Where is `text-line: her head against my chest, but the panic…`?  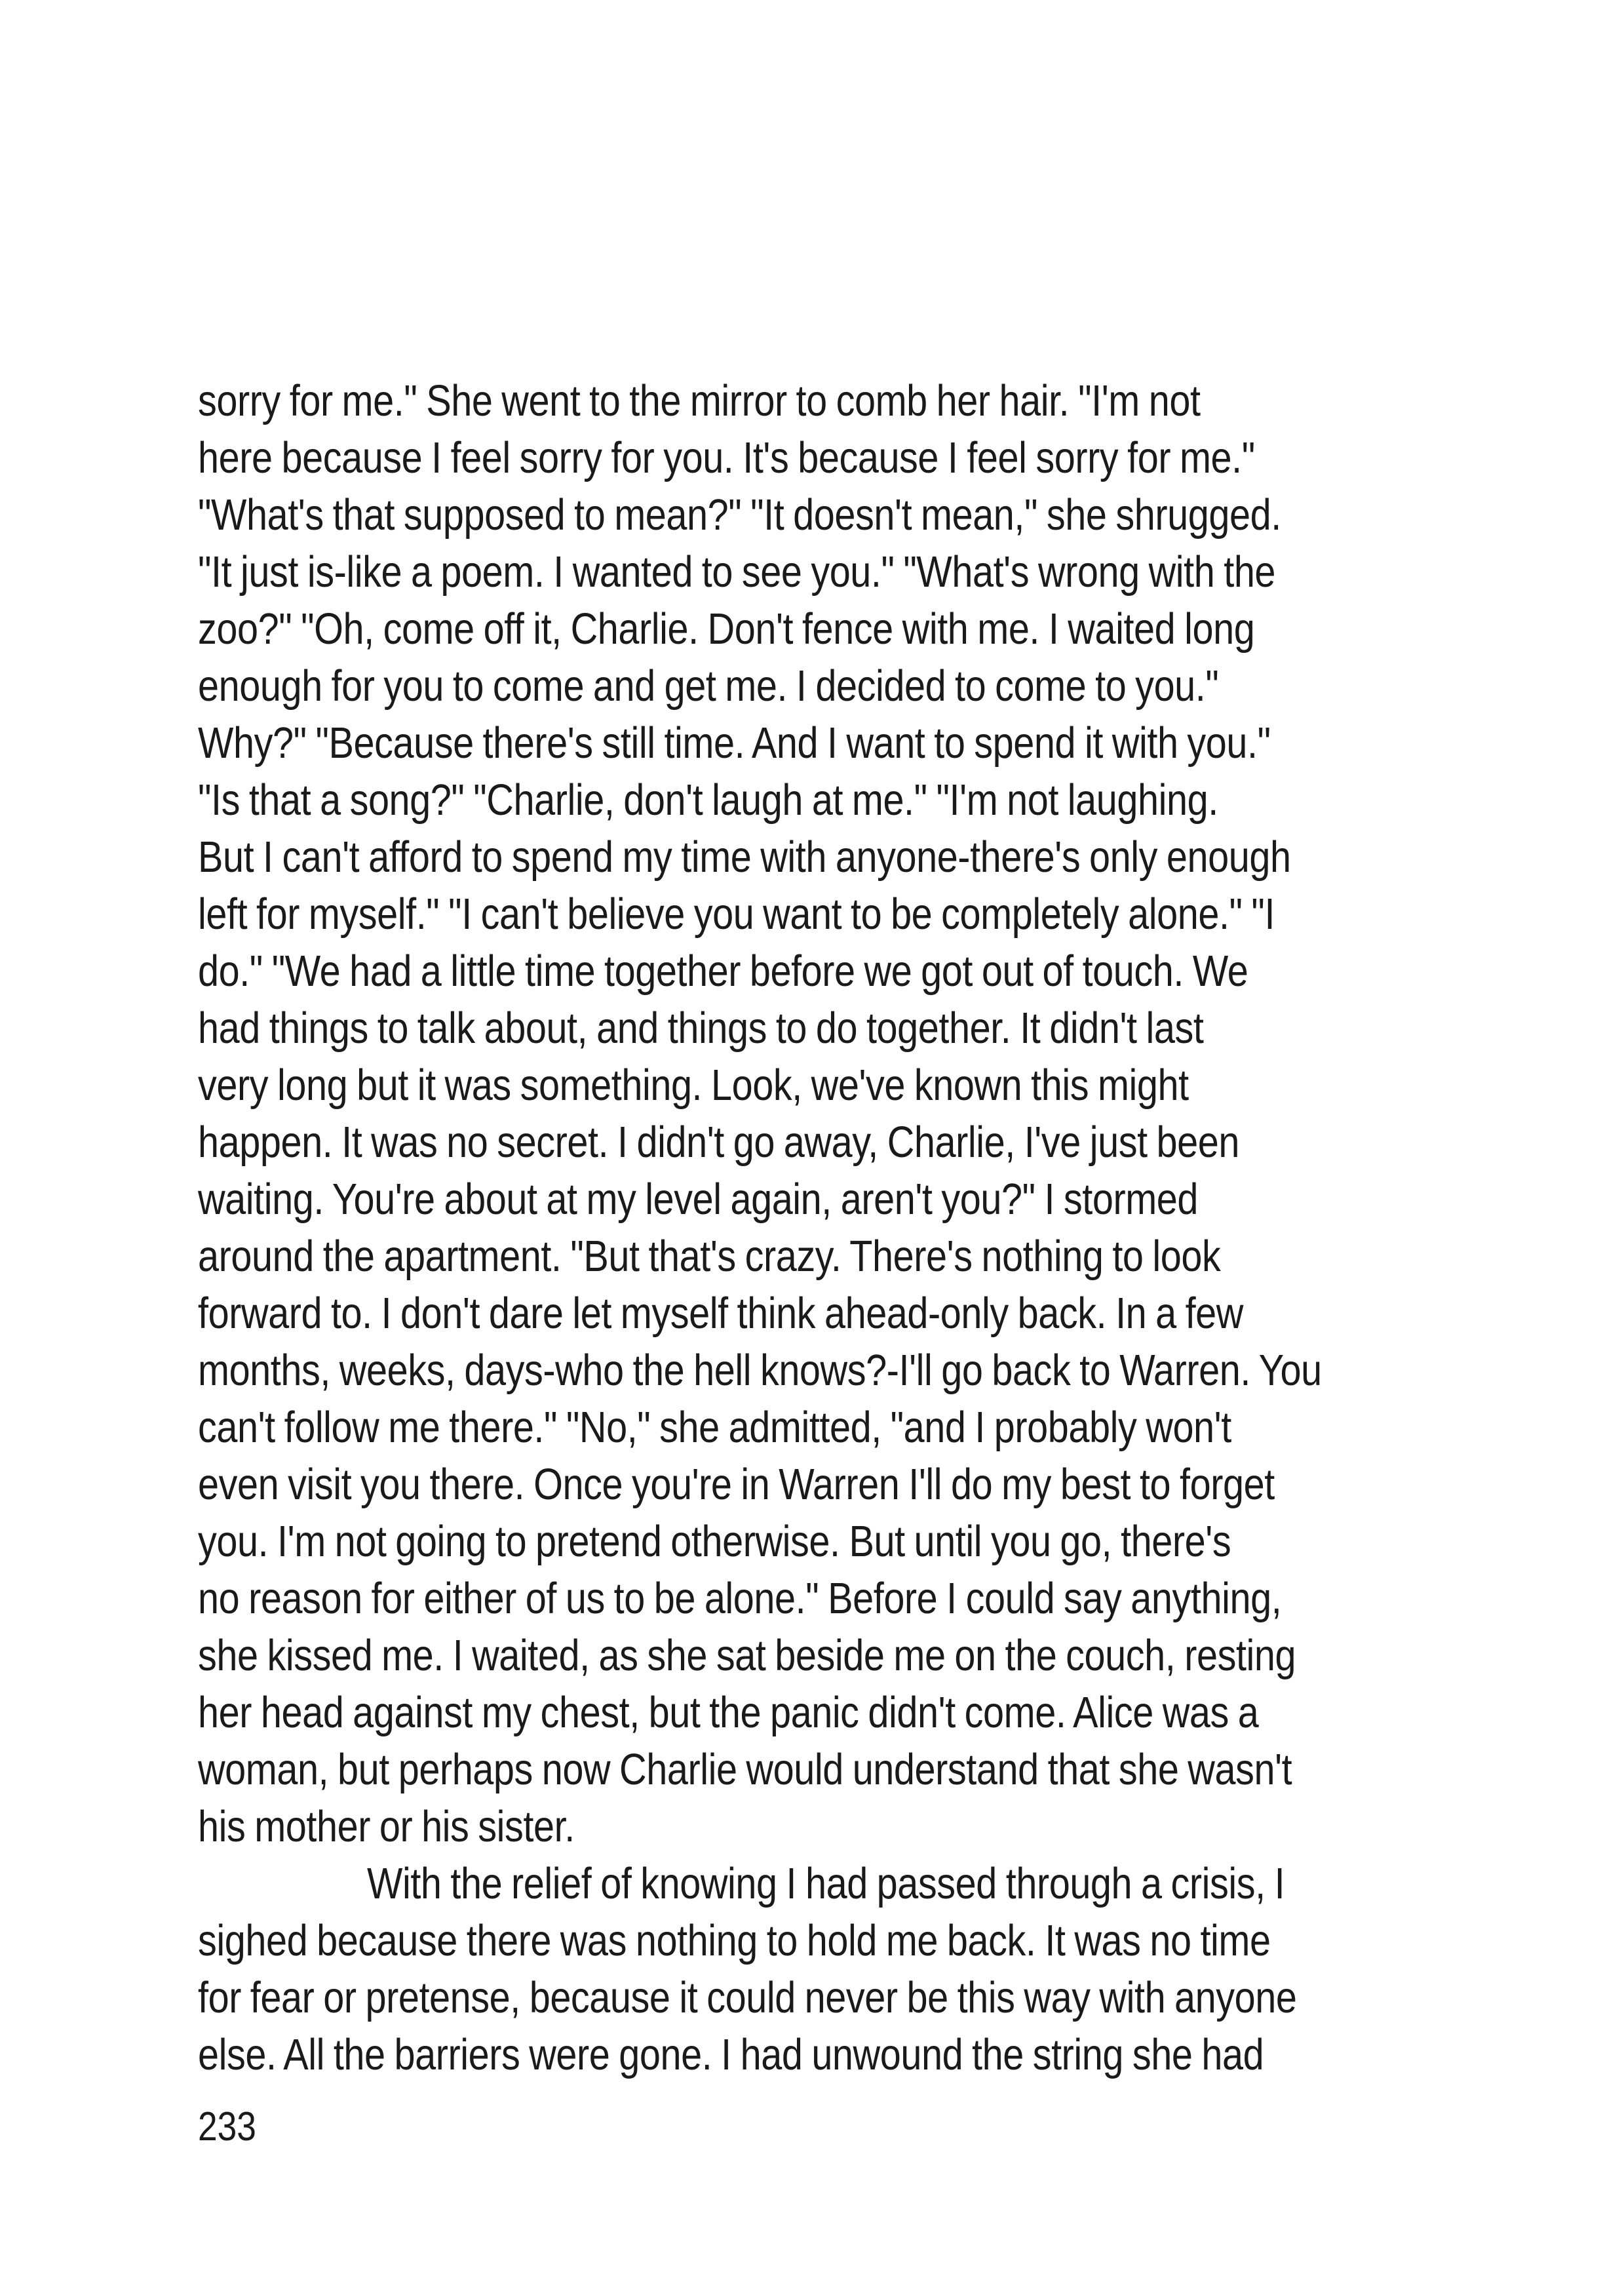 text-line: her head against my chest, but the panic… is located at coordinates (728, 1713).